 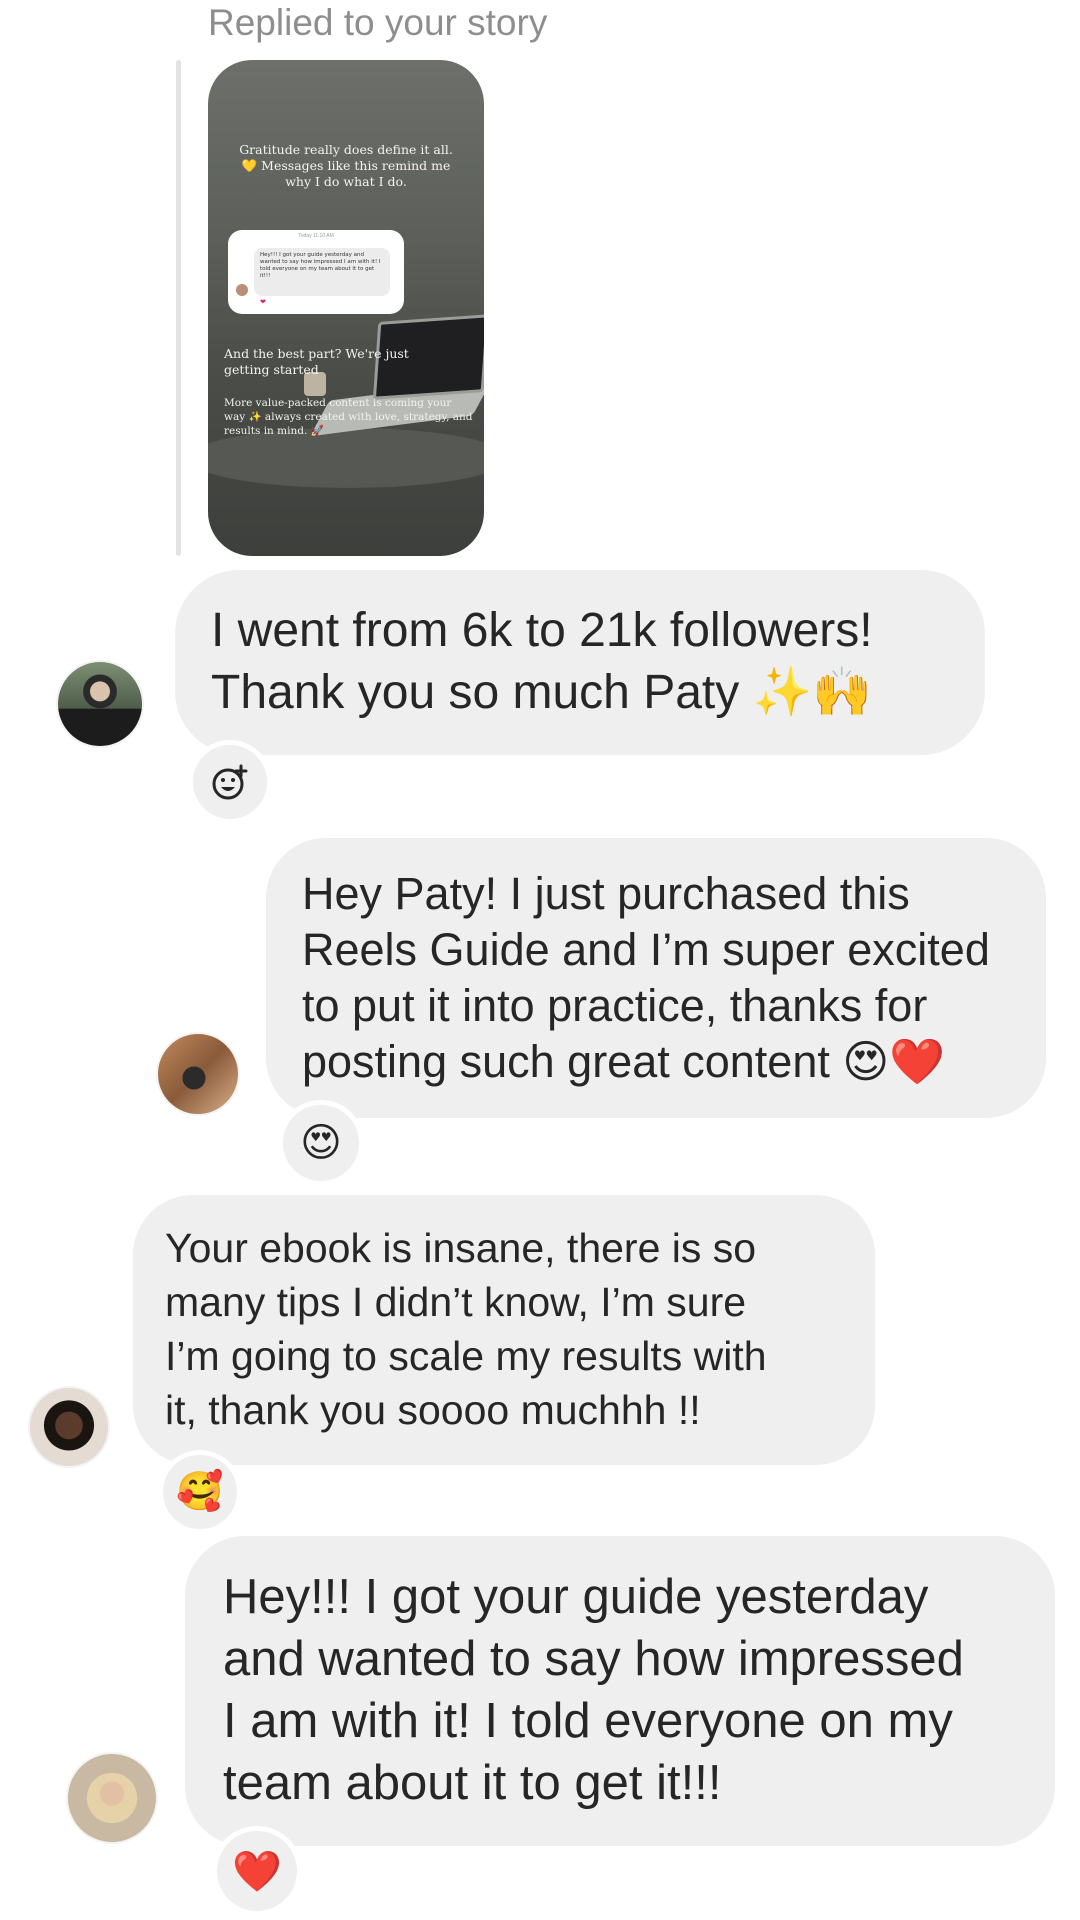 I want to click on reaction-badge: ❤️, so click(x=257, y=1871).